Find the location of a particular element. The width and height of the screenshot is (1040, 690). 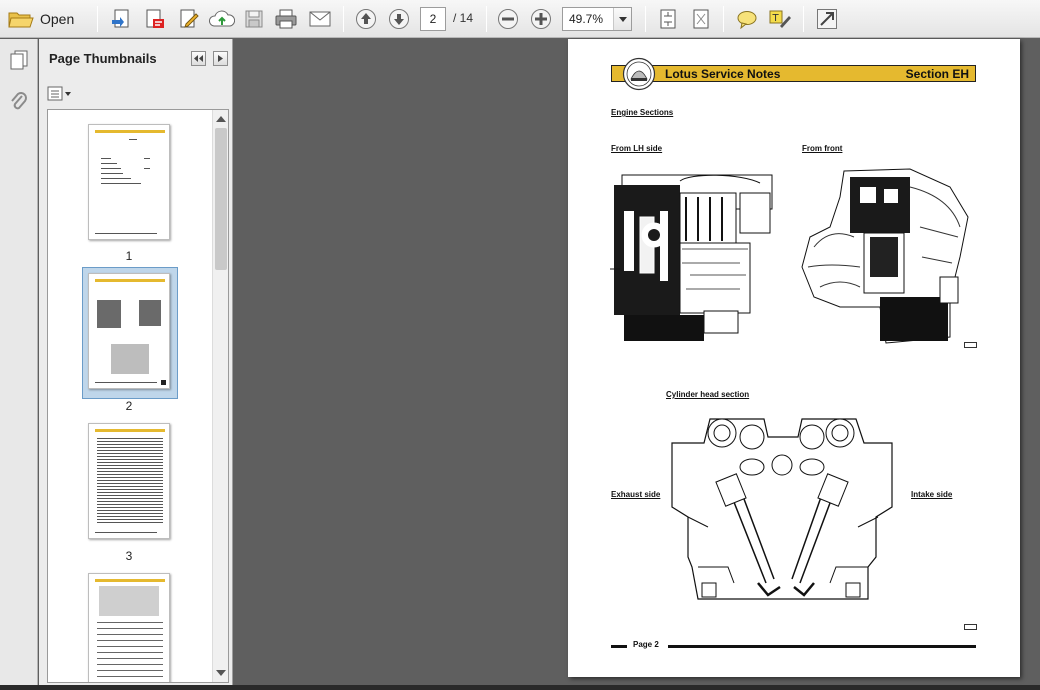

header-title: Lotus Service Notes is located at coordinates (723, 74).